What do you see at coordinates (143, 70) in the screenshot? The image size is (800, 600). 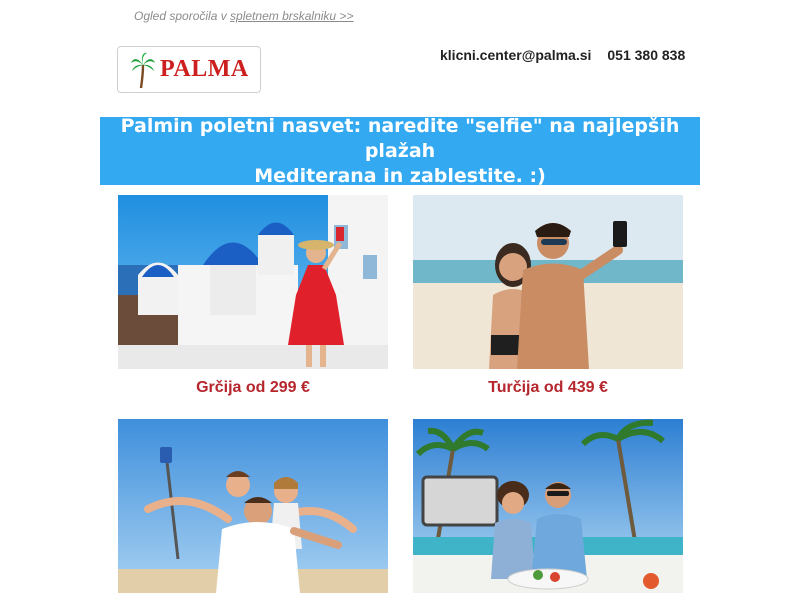 I see `palm-tree-icon` at bounding box center [143, 70].